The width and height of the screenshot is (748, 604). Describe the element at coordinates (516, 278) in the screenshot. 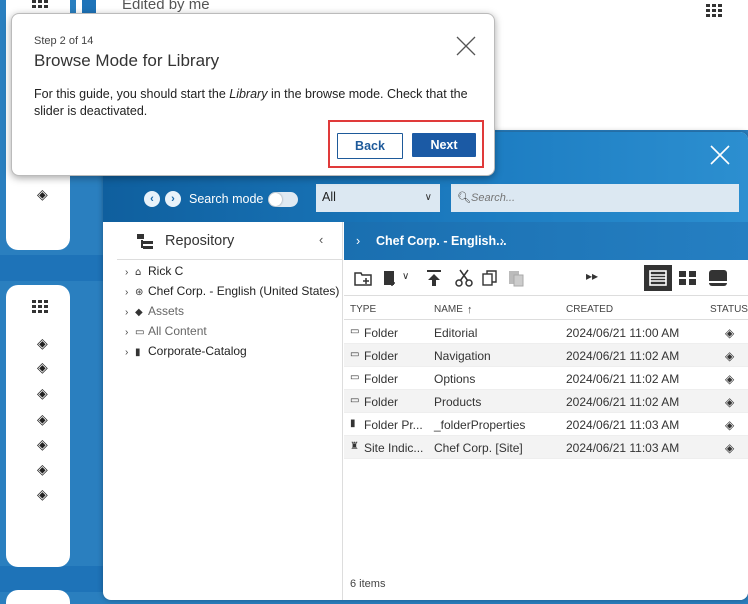

I see `paste-icon` at that location.